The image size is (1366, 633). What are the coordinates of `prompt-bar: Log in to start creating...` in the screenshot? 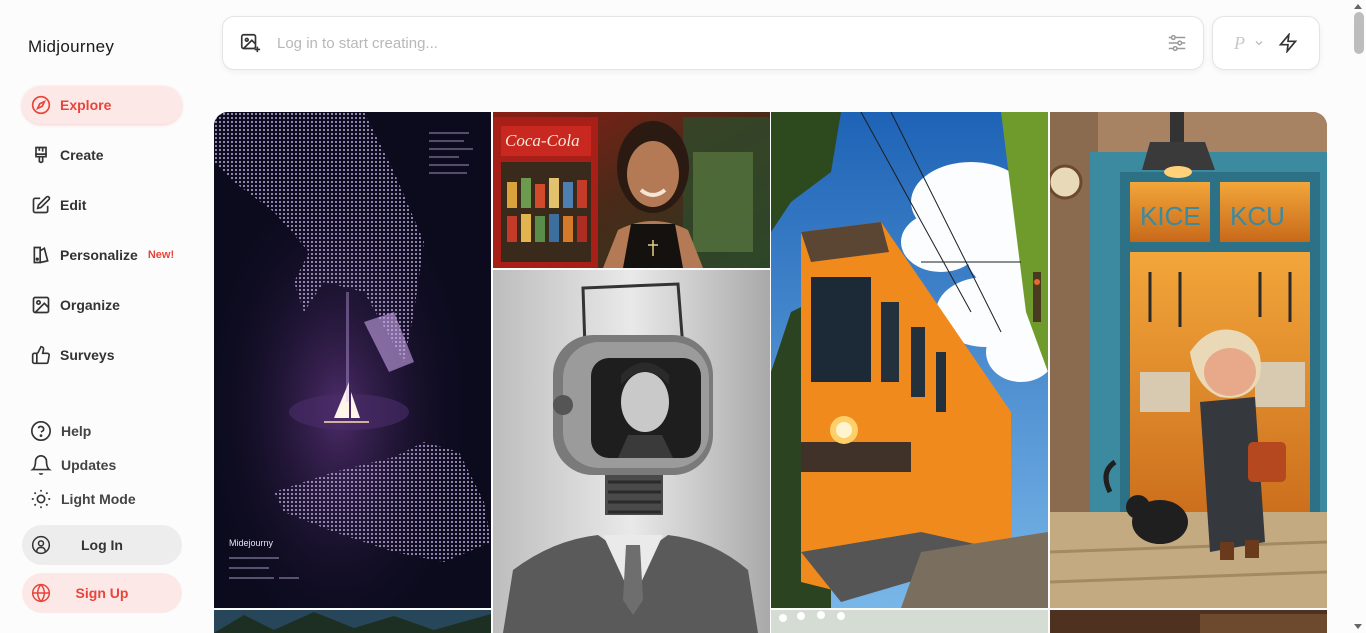 It's located at (713, 43).